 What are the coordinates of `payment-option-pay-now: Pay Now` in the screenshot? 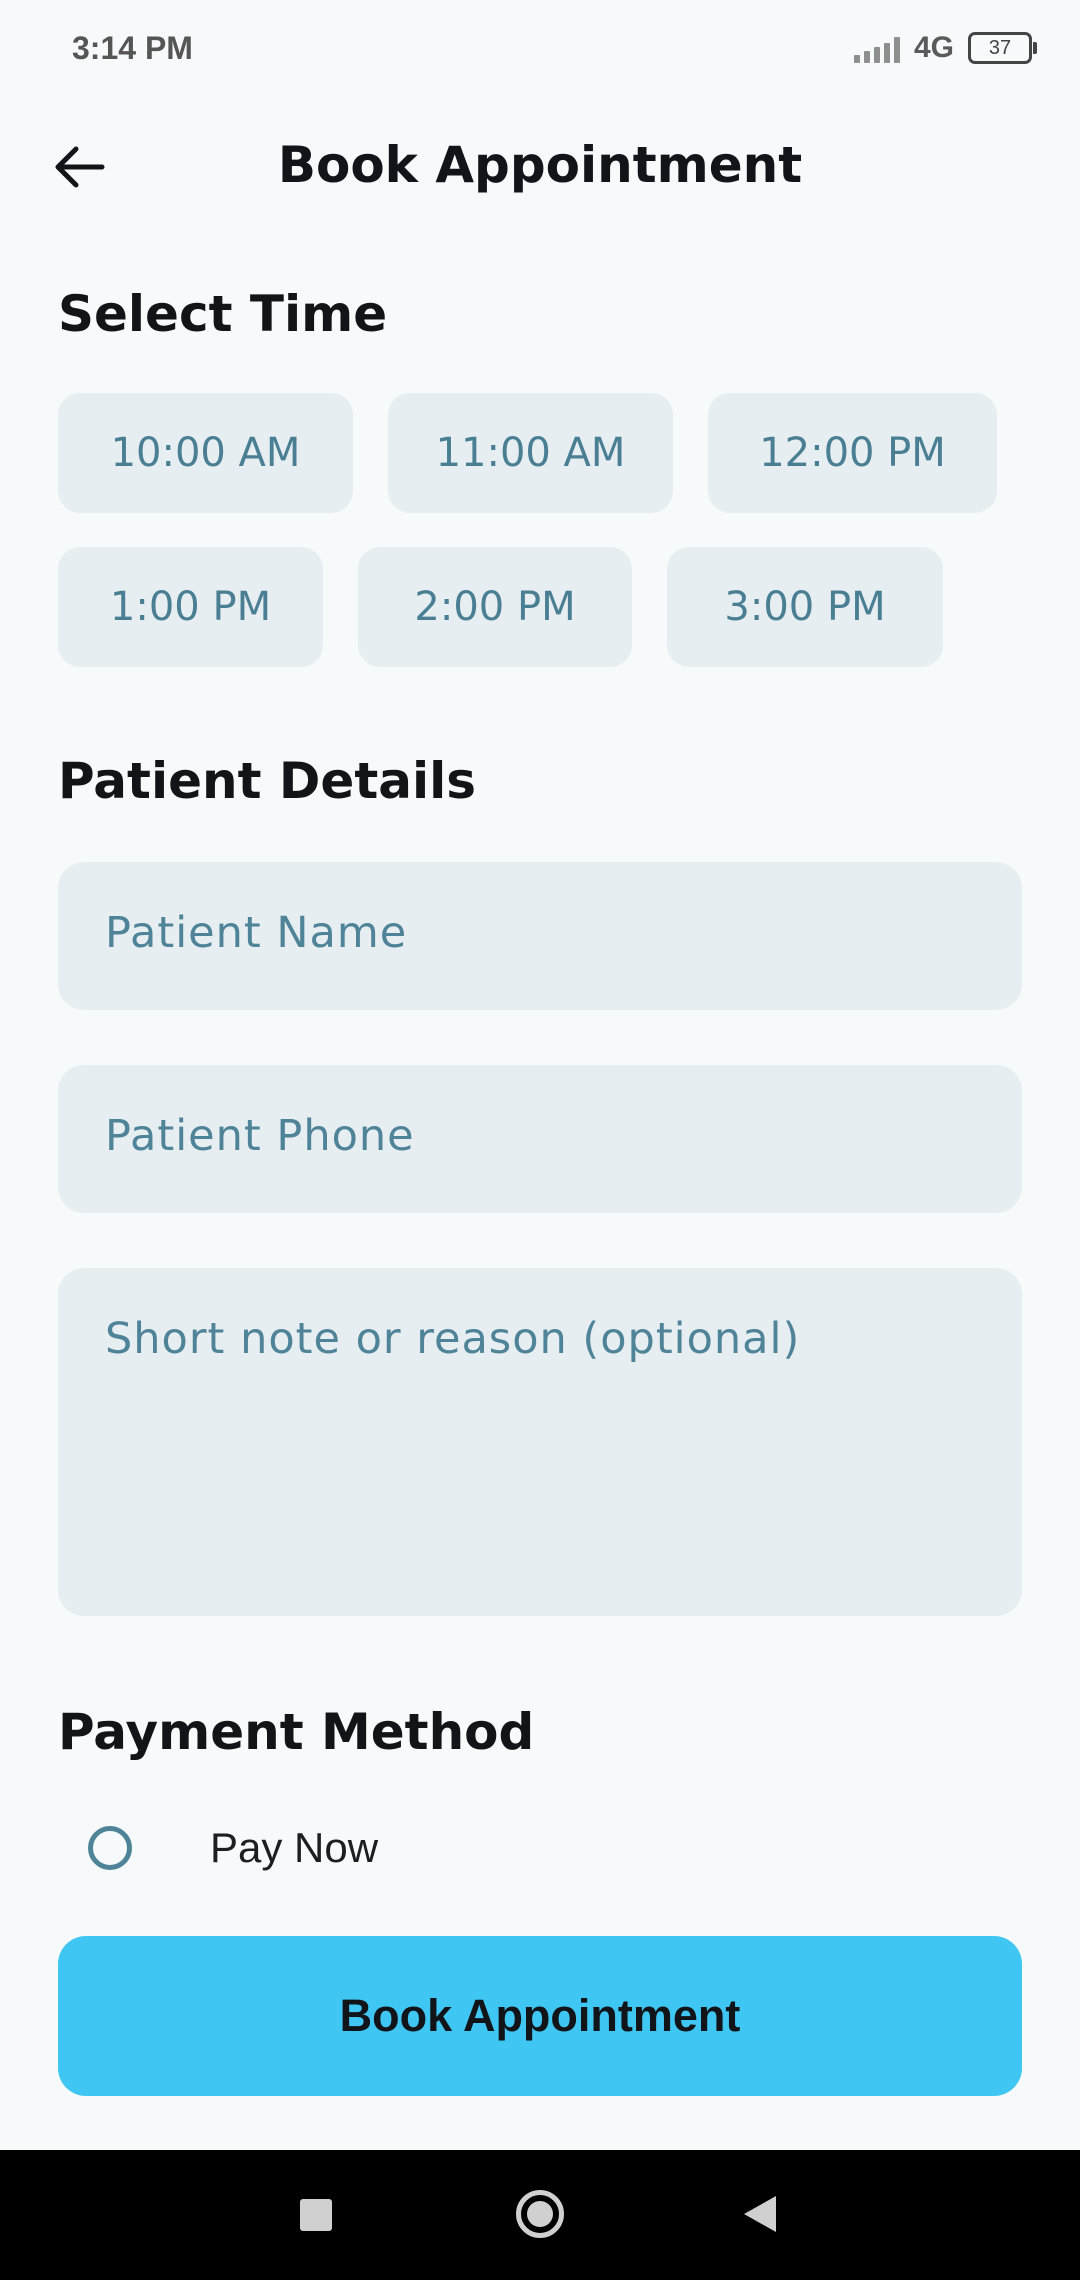 It's located at (233, 1848).